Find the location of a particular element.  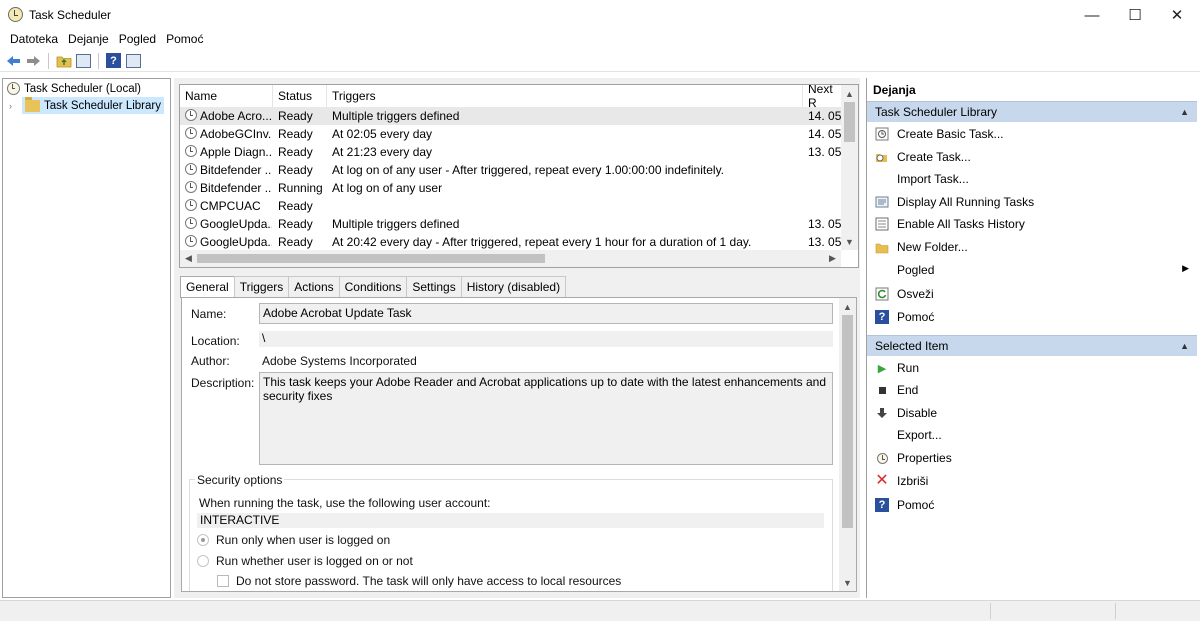

column-header-name: Name is located at coordinates (226, 96).